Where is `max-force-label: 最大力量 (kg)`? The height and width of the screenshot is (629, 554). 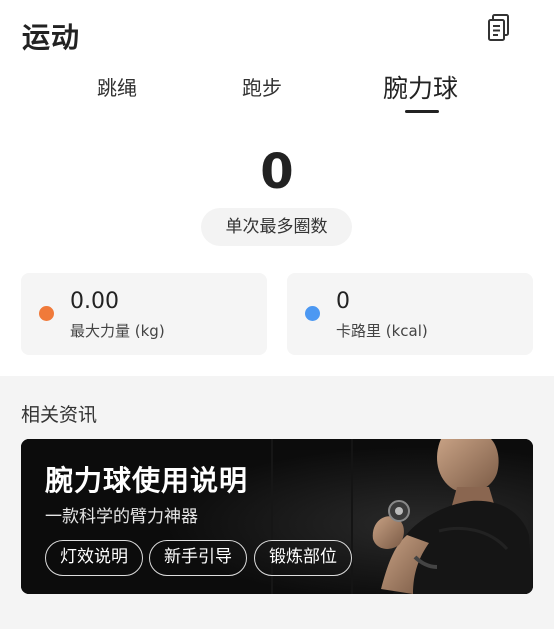
max-force-label: 最大力量 (kg) is located at coordinates (117, 331).